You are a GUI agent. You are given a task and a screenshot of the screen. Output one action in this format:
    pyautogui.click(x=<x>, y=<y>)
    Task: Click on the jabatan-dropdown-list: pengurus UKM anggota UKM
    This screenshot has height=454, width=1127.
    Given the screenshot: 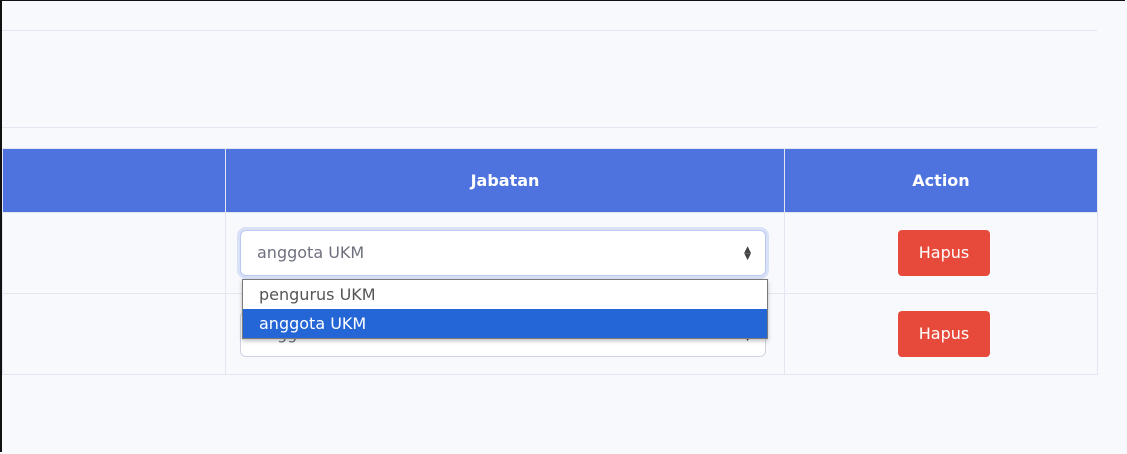 What is the action you would take?
    pyautogui.click(x=505, y=309)
    